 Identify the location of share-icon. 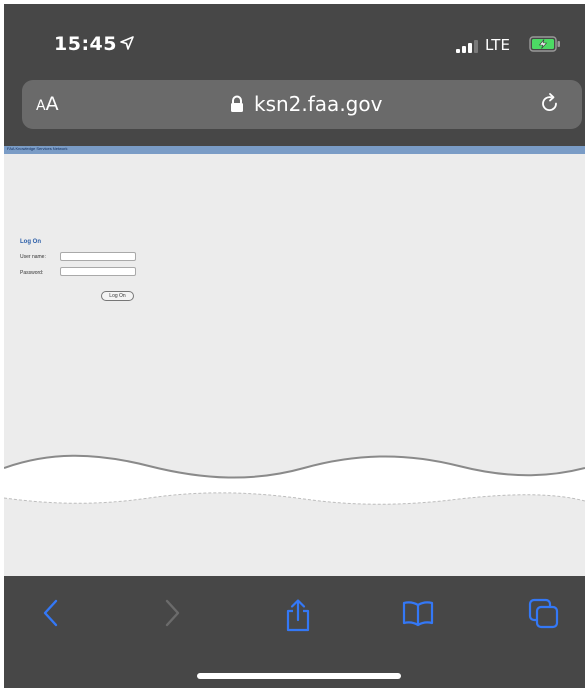
(298, 615).